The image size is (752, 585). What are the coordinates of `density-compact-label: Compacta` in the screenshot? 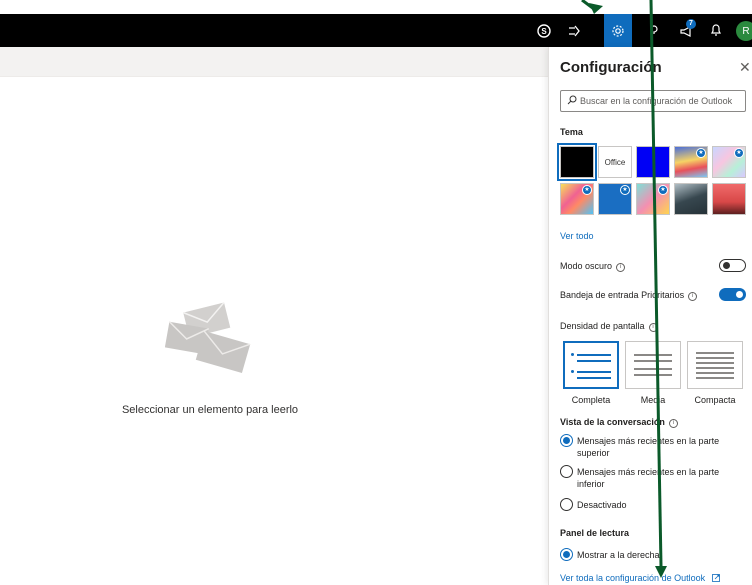 It's located at (715, 400).